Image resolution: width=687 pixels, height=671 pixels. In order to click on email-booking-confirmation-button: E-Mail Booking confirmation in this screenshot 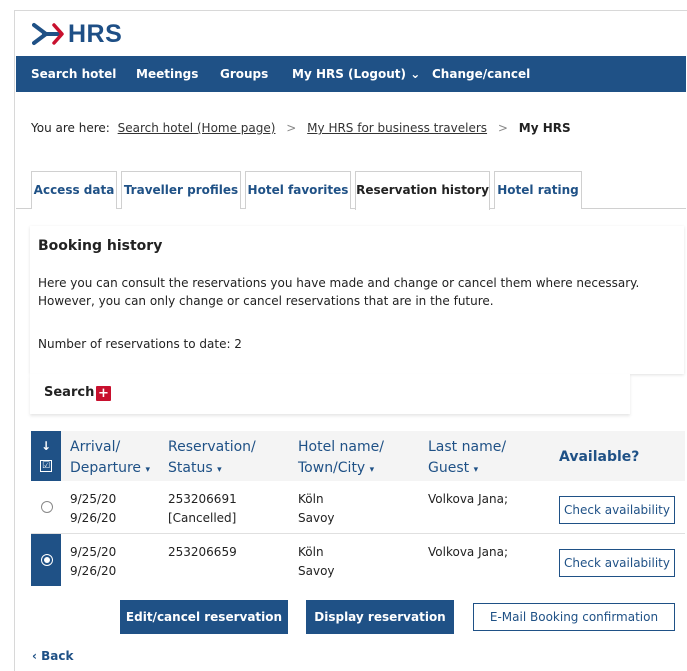, I will do `click(574, 617)`.